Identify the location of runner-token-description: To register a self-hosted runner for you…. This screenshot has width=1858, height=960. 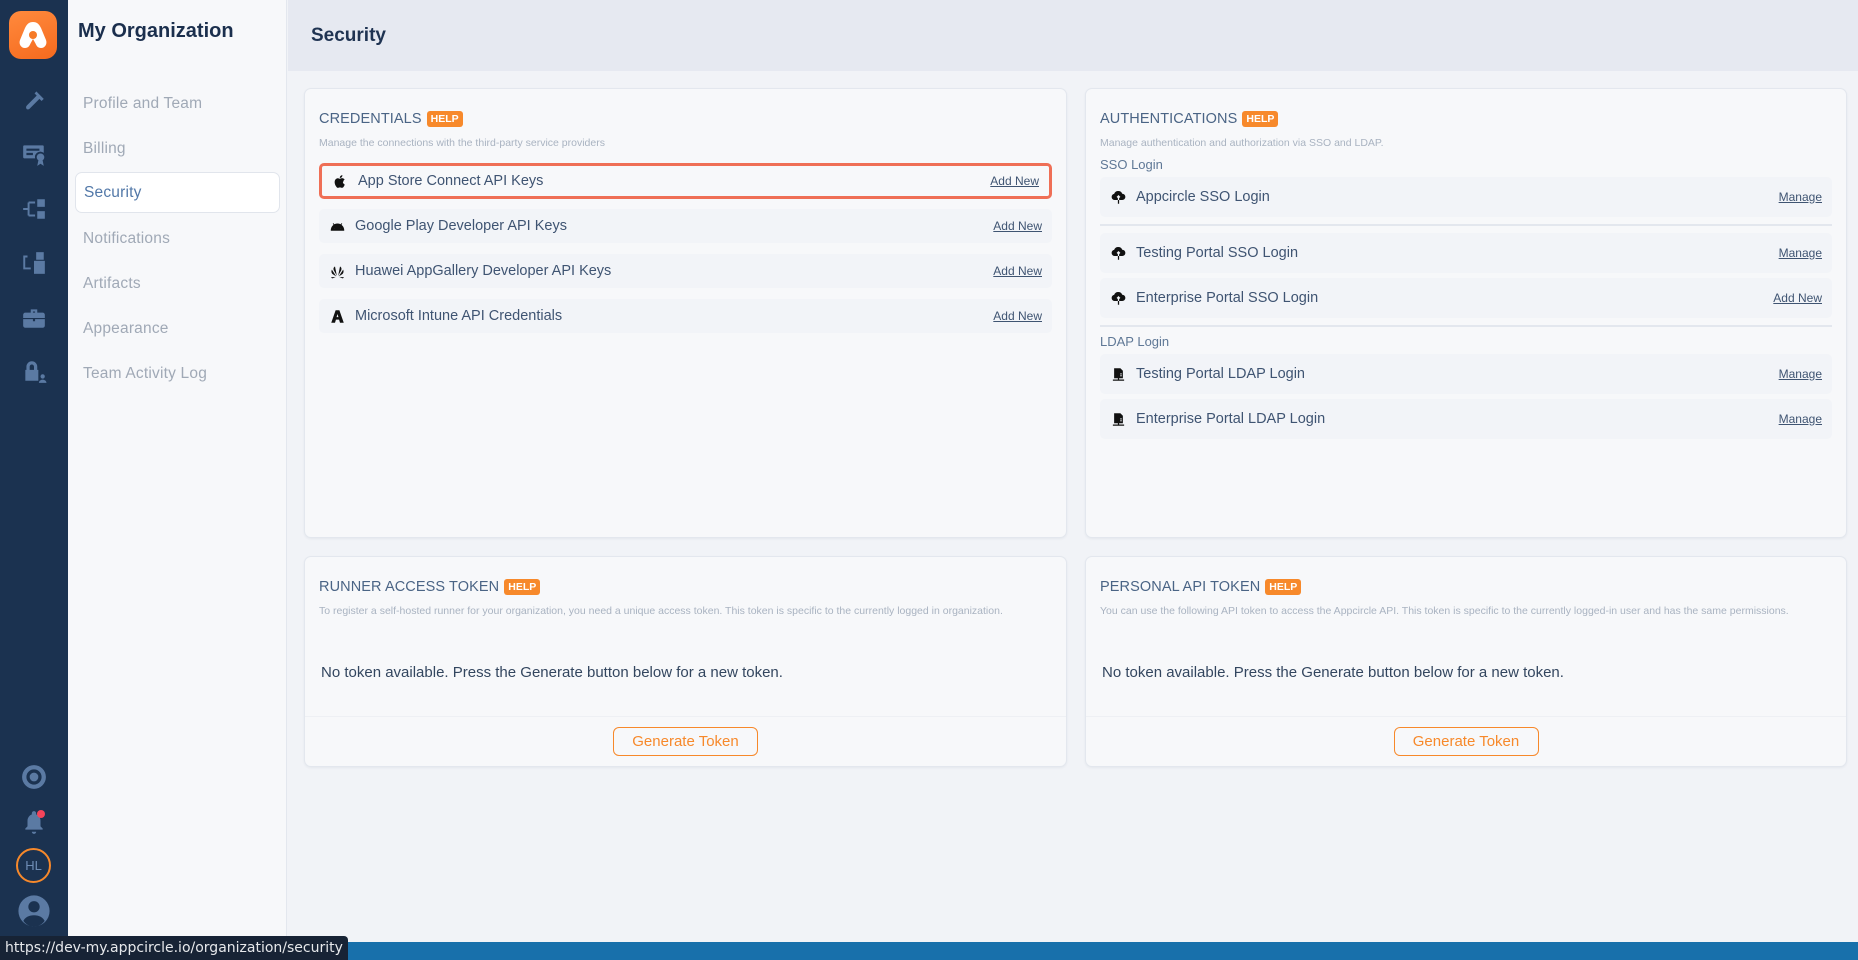
(661, 611).